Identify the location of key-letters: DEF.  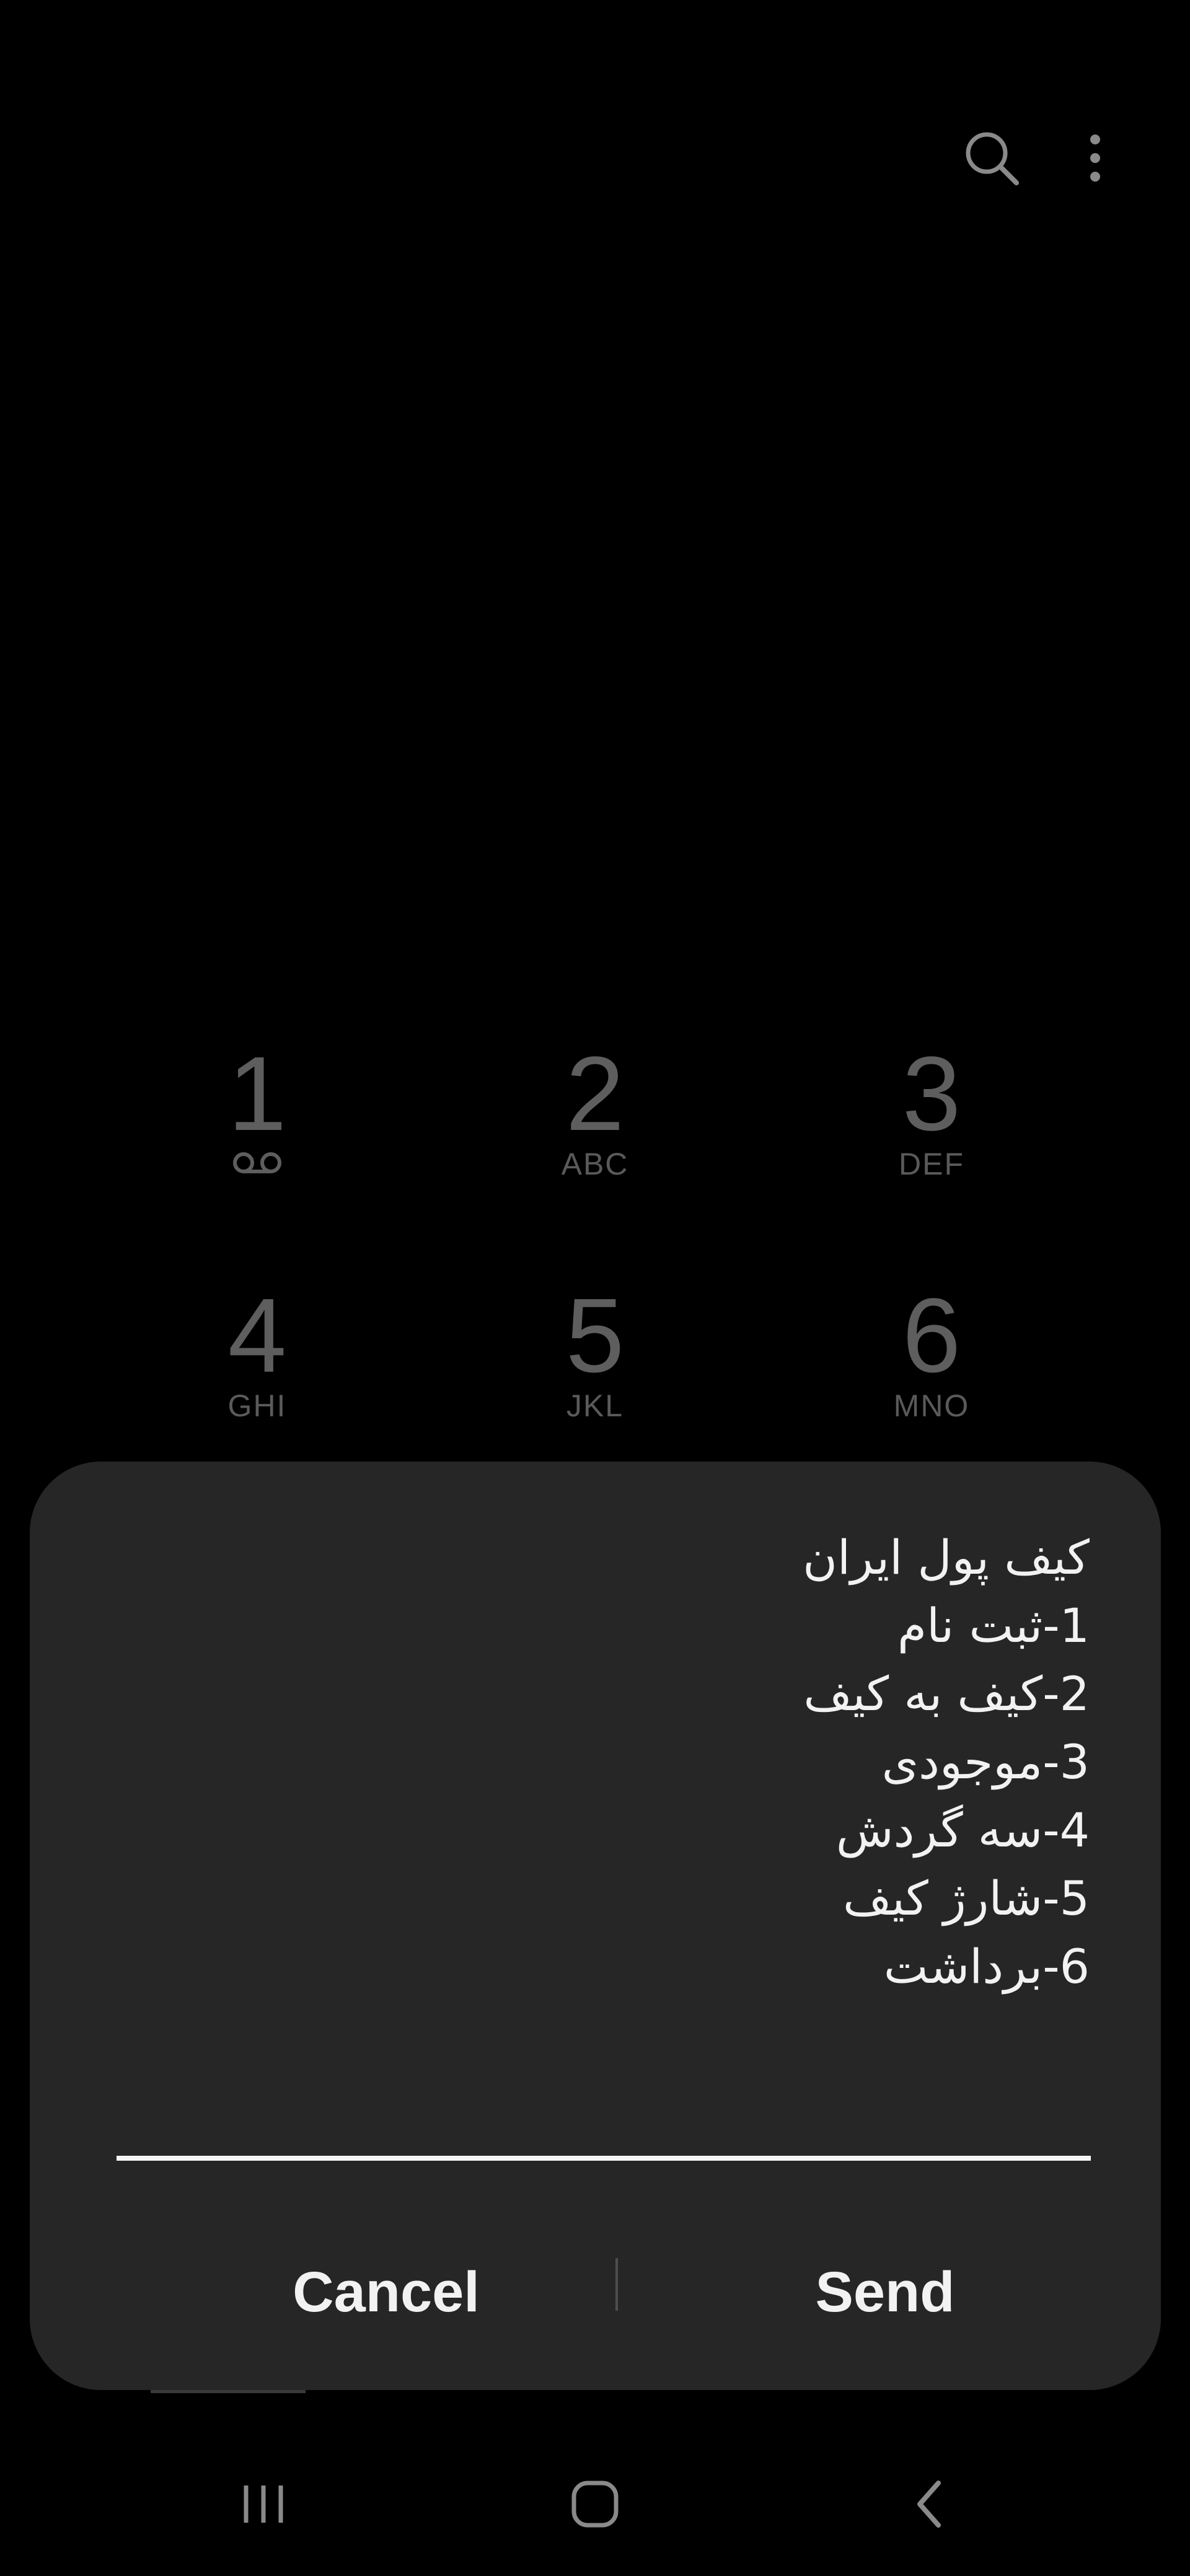
(931, 1164).